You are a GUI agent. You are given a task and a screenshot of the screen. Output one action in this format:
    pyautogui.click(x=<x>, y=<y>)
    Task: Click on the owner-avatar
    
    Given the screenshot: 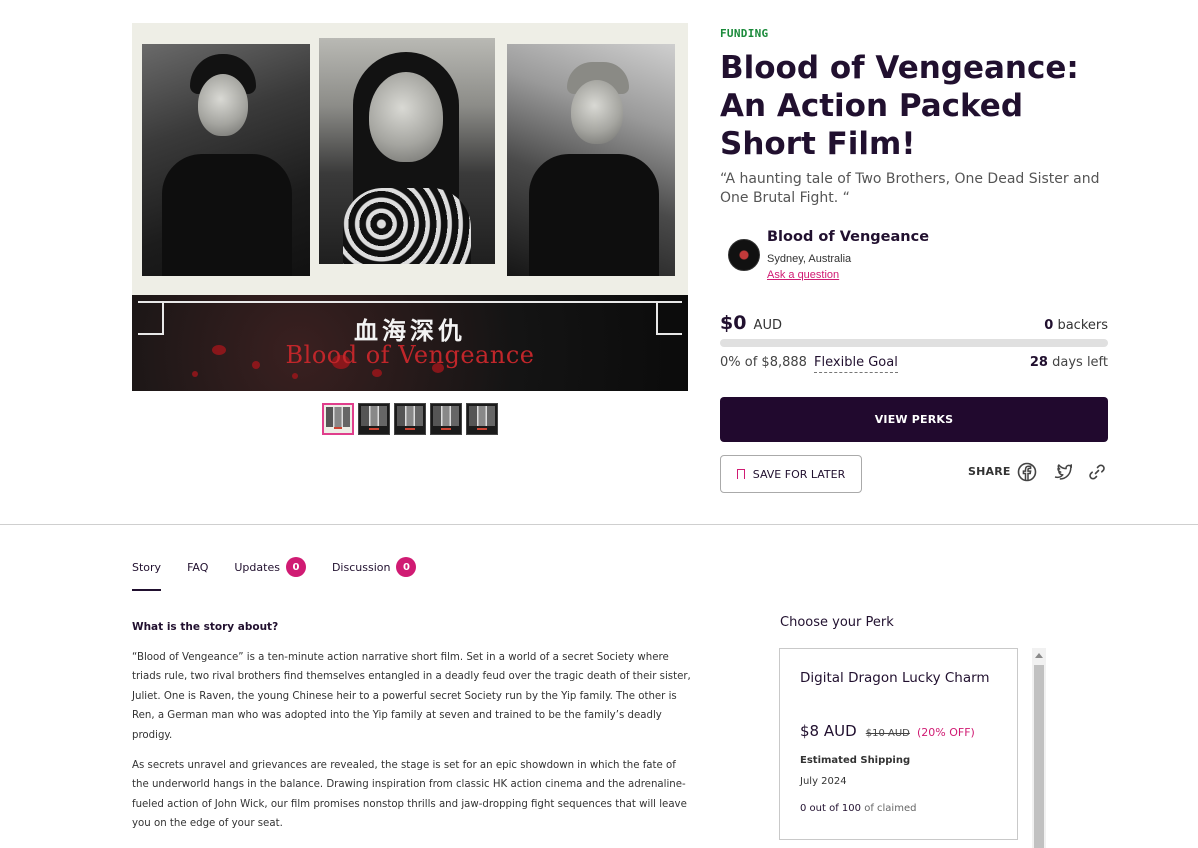 What is the action you would take?
    pyautogui.click(x=744, y=255)
    